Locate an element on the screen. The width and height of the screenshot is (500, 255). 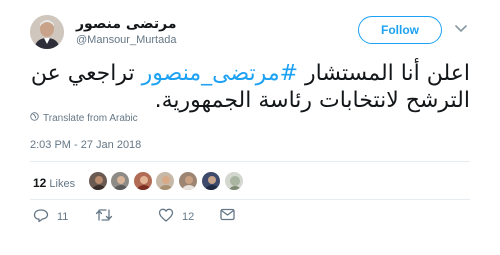
author-name: مرتضى منصور is located at coordinates (126, 24).